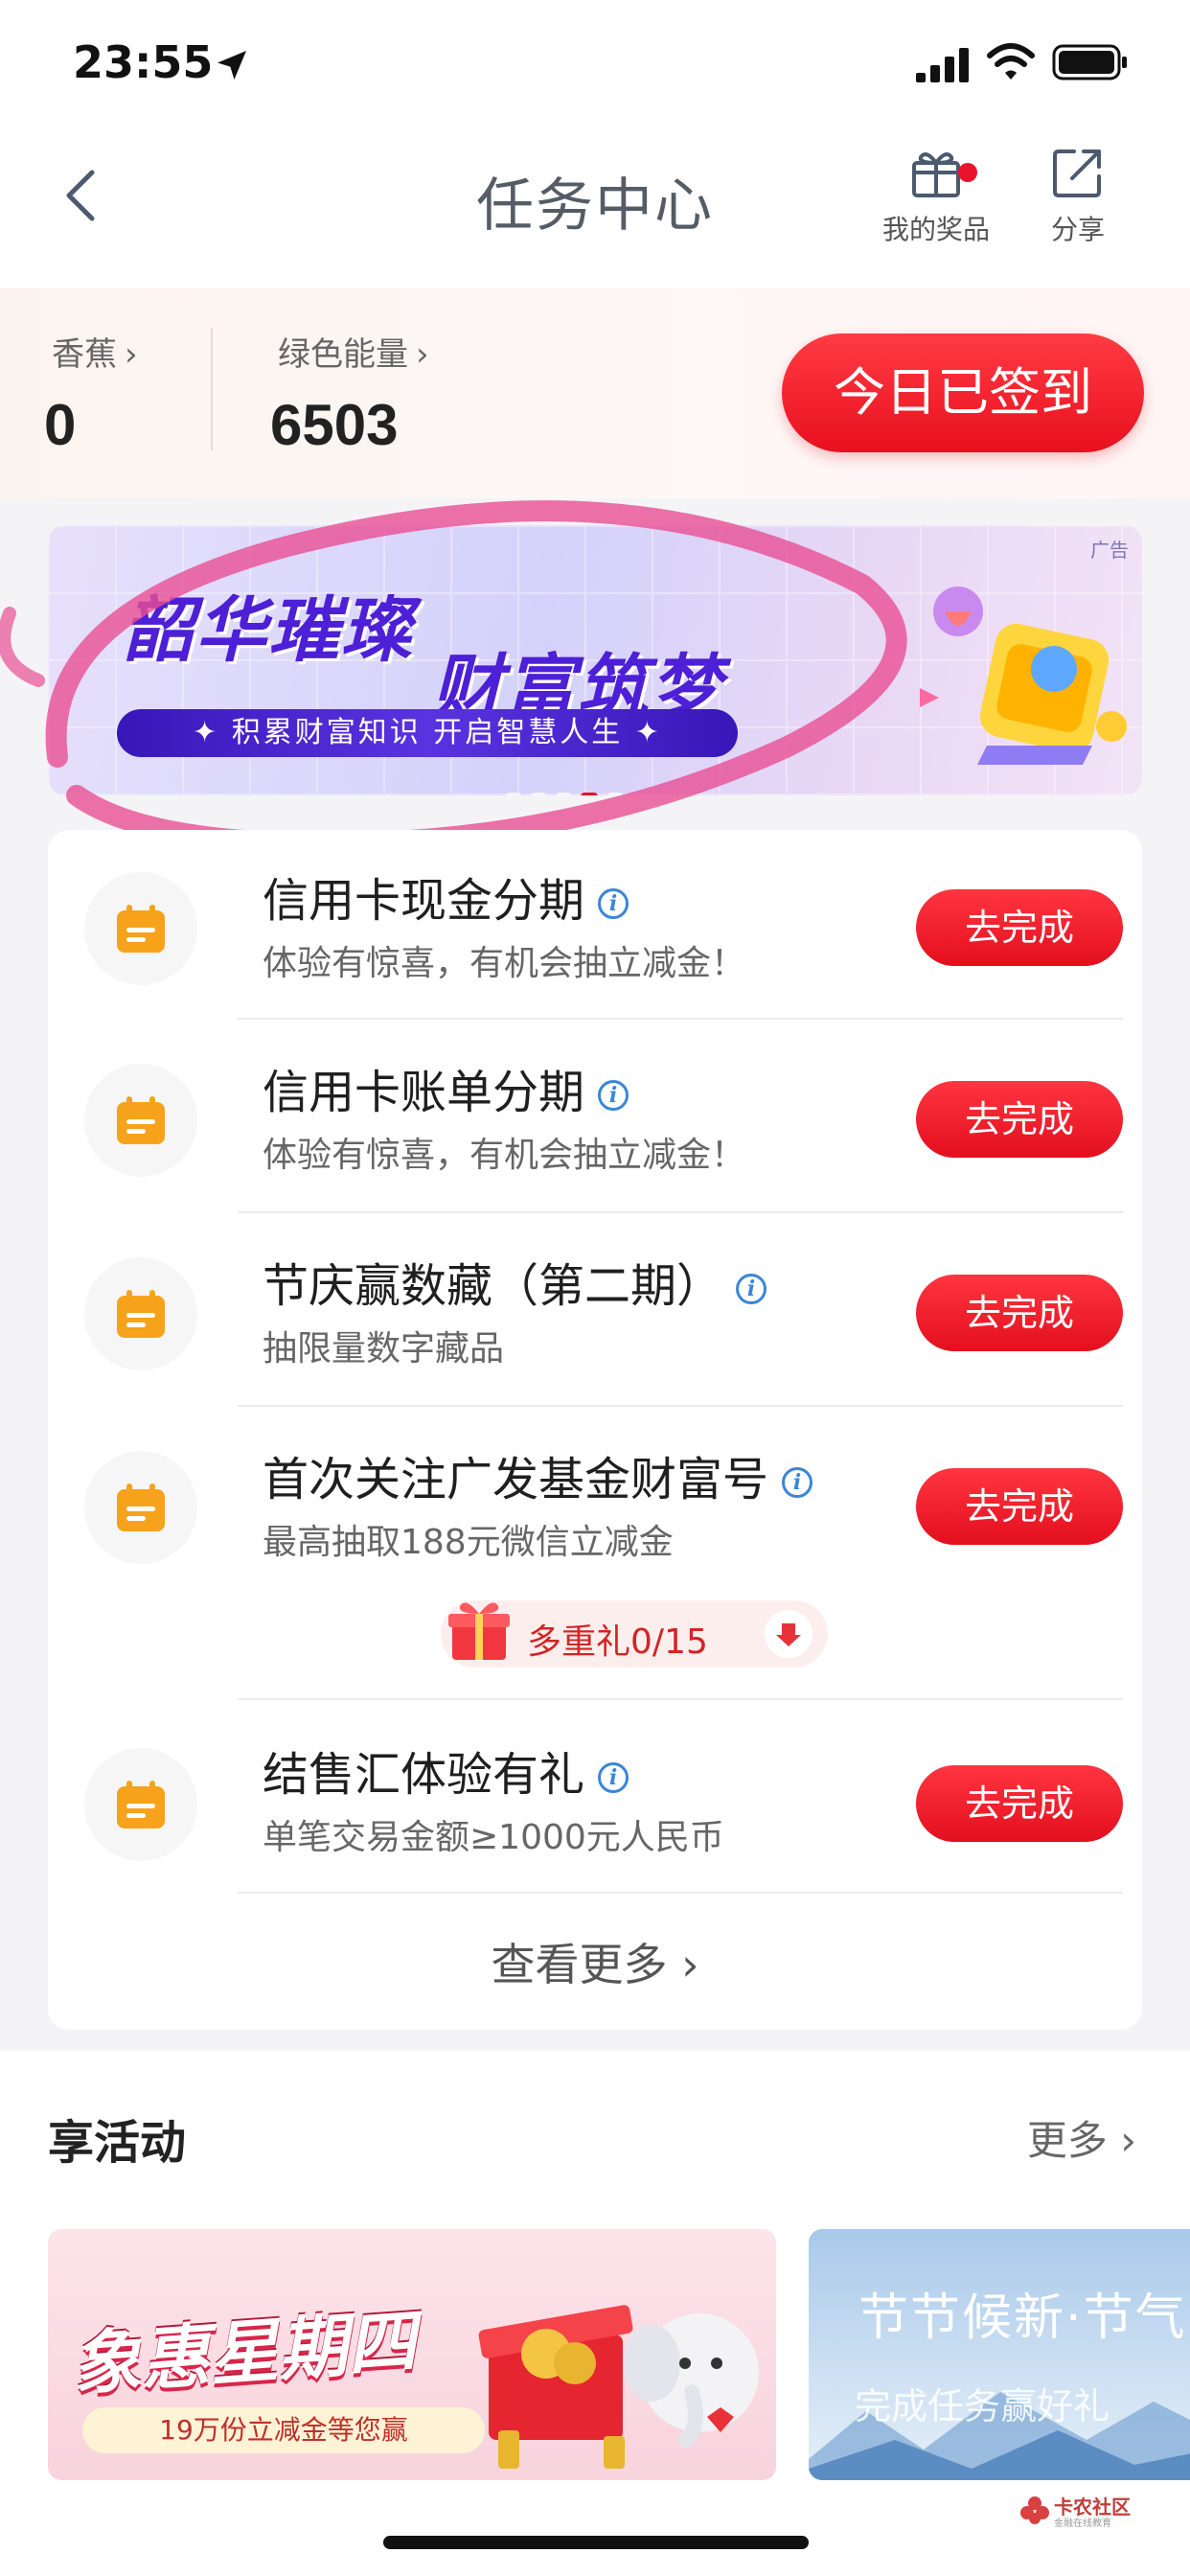 This screenshot has width=1190, height=2576. I want to click on battery-icon, so click(1090, 62).